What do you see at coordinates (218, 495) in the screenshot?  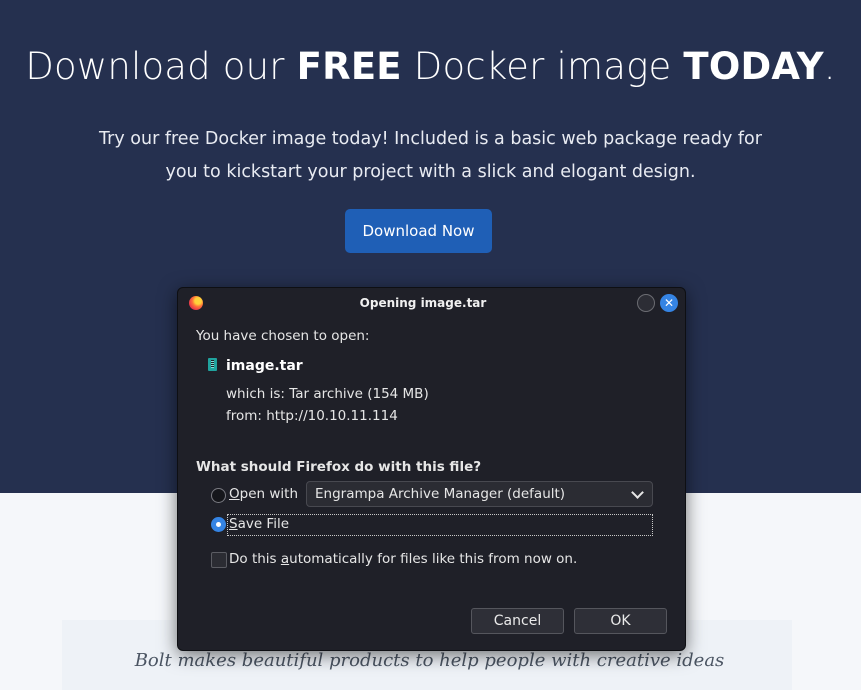 I see `open-with-radio` at bounding box center [218, 495].